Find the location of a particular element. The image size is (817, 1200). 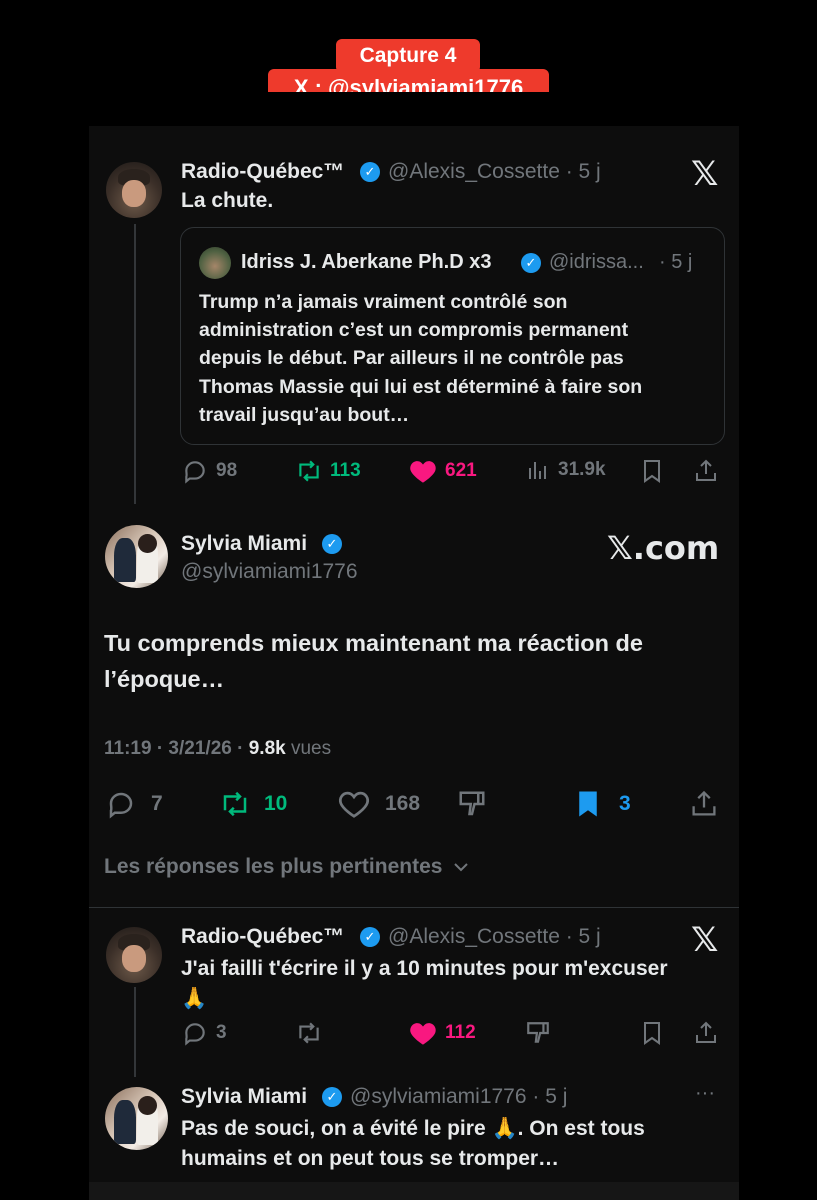

bookmark-count: 3 is located at coordinates (625, 803).